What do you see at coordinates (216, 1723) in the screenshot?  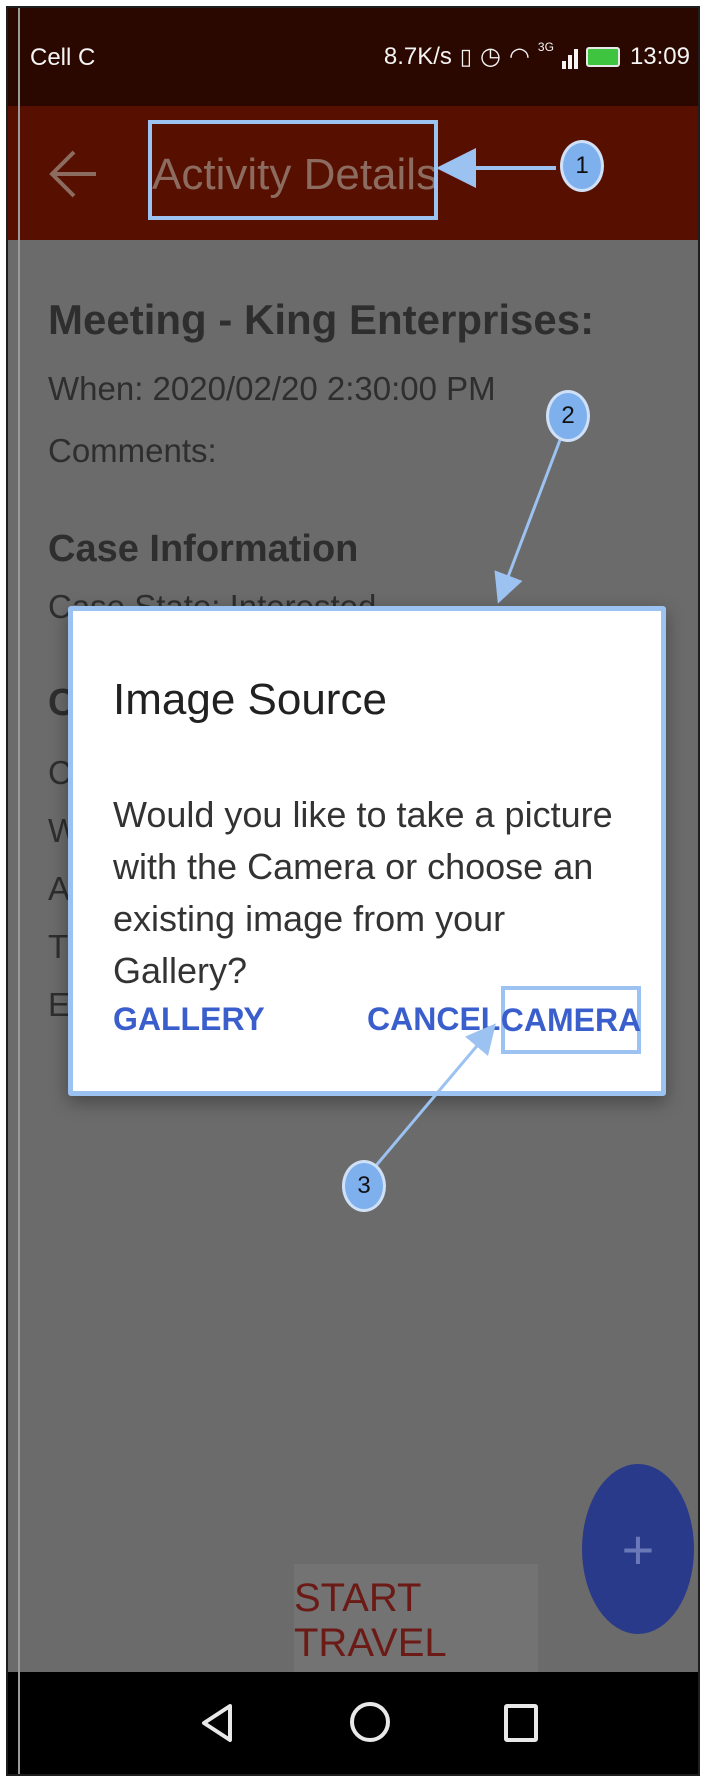 I see `back-triangle-icon` at bounding box center [216, 1723].